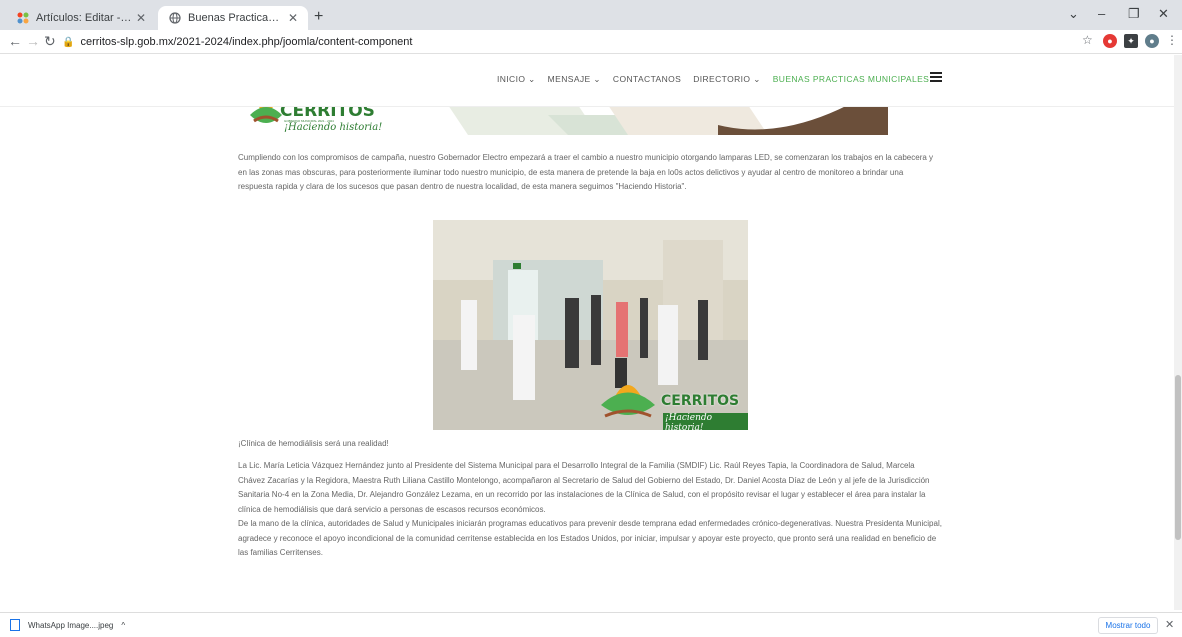 This screenshot has width=1182, height=637. Describe the element at coordinates (516, 79) in the screenshot. I see `menu-item-inicio: INICIO ⌄` at that location.